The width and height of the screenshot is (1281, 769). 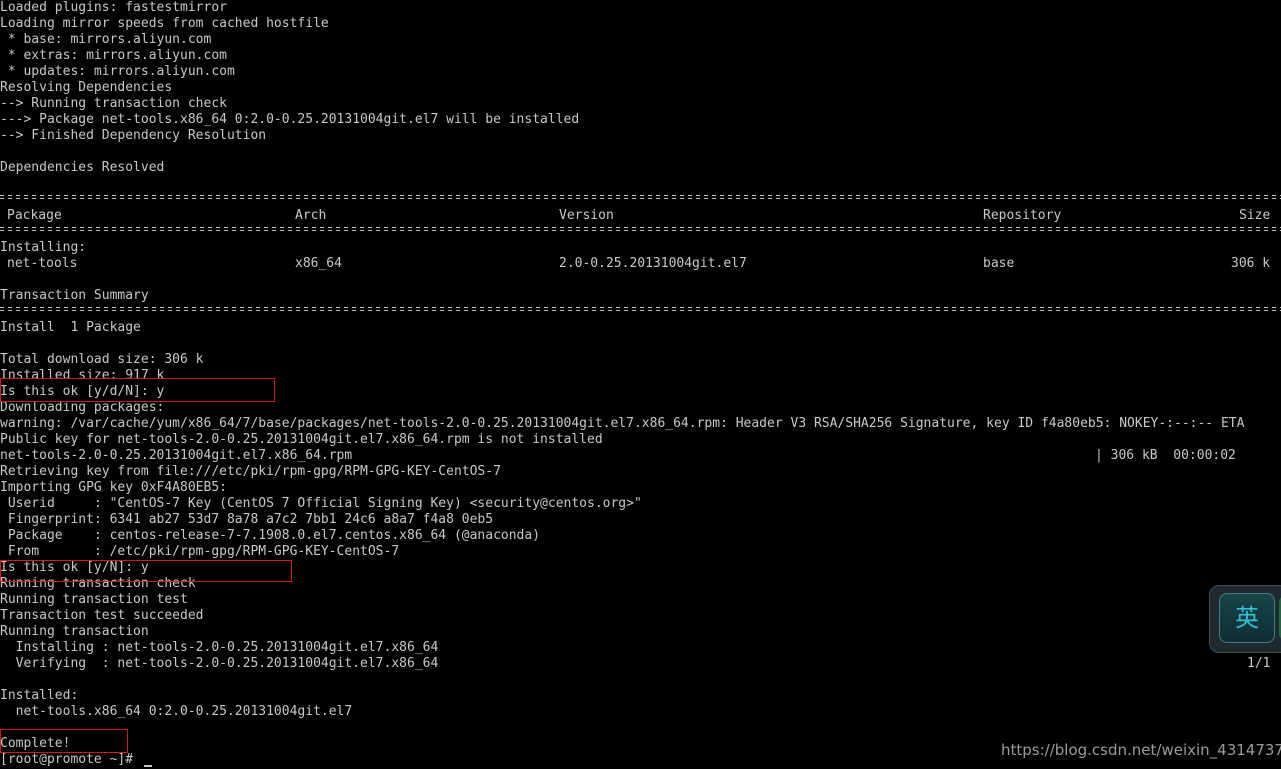 I want to click on terminal-line: --> Running transaction check, so click(x=113, y=103).